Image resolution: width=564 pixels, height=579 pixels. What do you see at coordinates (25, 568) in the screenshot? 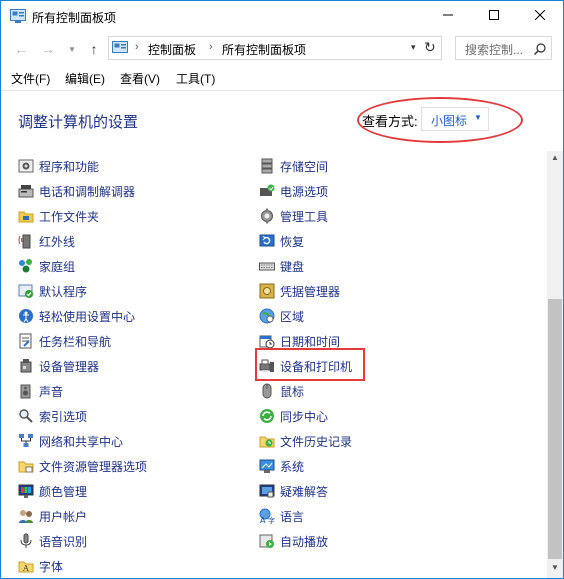
I see `svg-text: A` at bounding box center [25, 568].